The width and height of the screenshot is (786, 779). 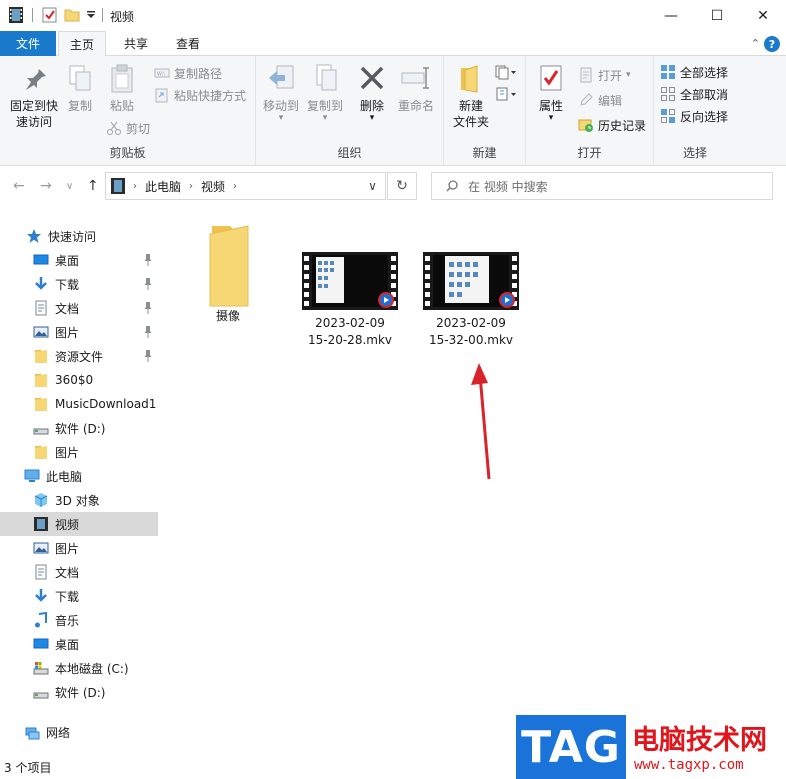 I want to click on nav-this-pc-item: 本地磁盘 (C:), so click(x=79, y=668).